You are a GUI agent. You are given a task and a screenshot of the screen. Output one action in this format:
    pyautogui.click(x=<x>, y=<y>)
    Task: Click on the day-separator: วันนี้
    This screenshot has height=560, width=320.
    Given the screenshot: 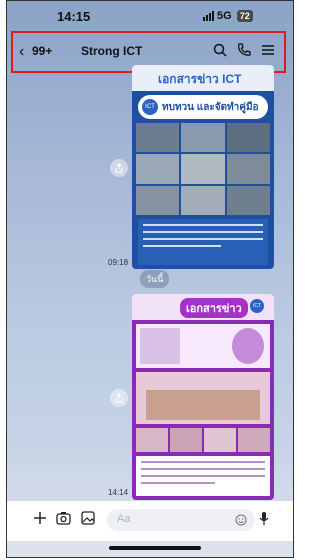 What is the action you would take?
    pyautogui.click(x=155, y=279)
    